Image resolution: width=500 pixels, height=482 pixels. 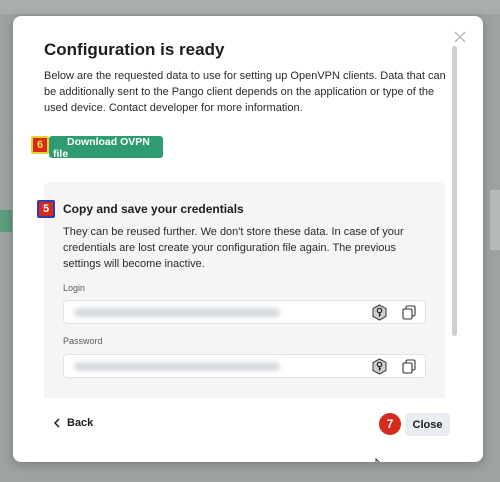 I want to click on download-ovpn-button: Download OVPN file, so click(x=106, y=148).